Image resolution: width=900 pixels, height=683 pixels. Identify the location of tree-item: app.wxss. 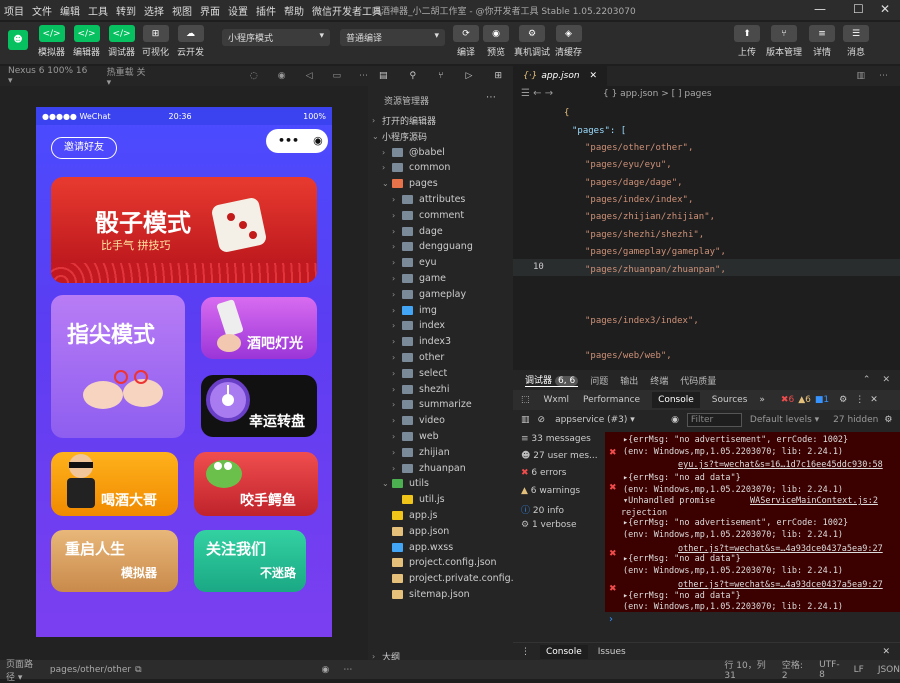
(417, 547).